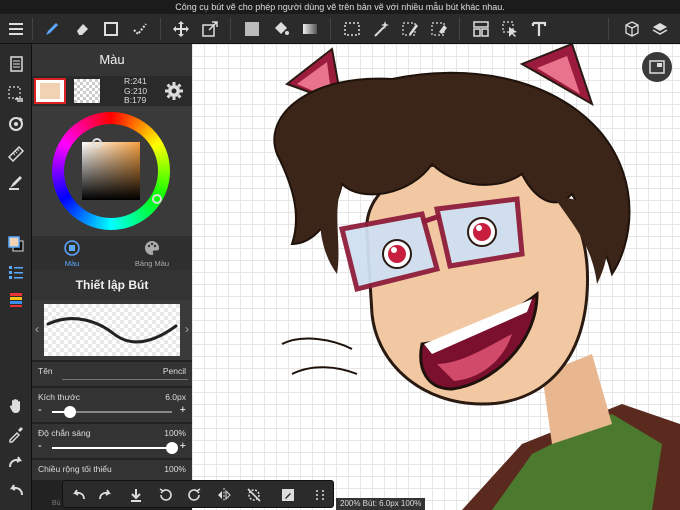 The width and height of the screenshot is (680, 510). What do you see at coordinates (16, 272) in the screenshot?
I see `brush-list-icon` at bounding box center [16, 272].